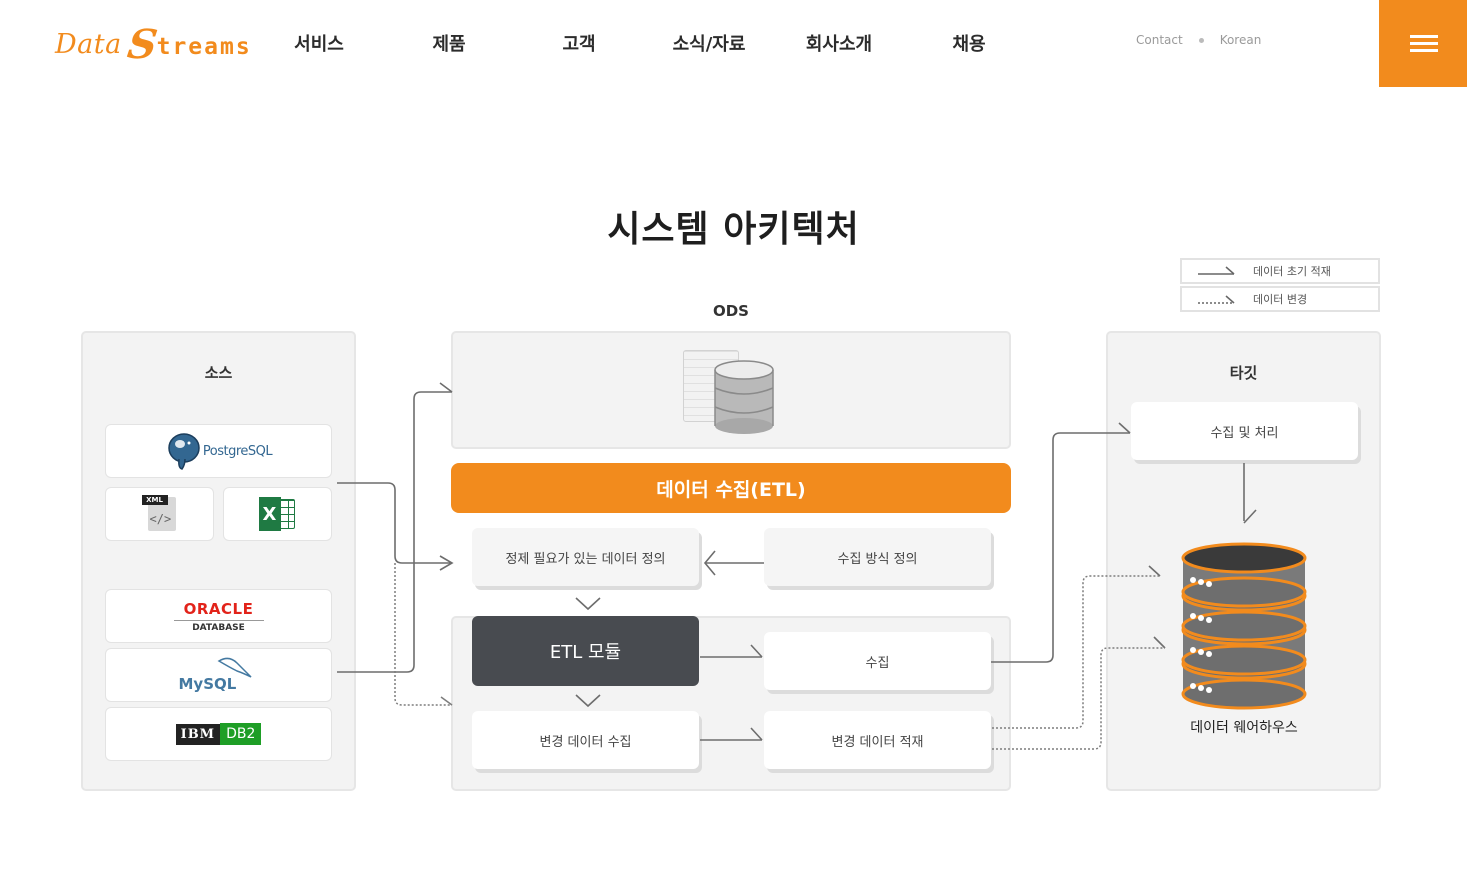  I want to click on legend-change-data-label: 데이터 변경, so click(1280, 299).